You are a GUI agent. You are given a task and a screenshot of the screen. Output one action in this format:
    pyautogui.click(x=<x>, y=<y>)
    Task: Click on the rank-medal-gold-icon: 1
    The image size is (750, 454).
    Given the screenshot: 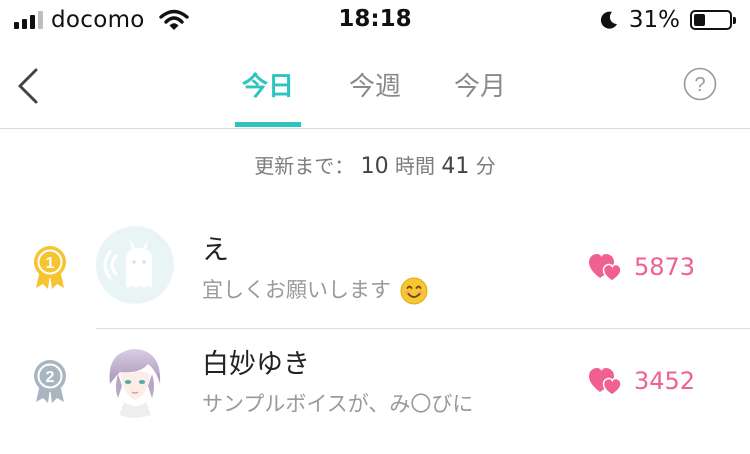 What is the action you would take?
    pyautogui.click(x=50, y=267)
    